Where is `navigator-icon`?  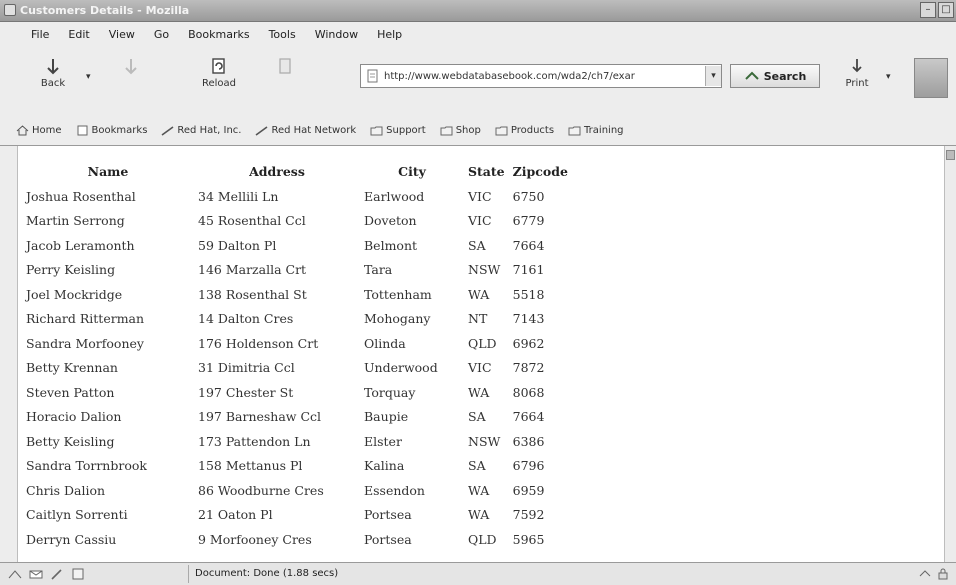 navigator-icon is located at coordinates (15, 574).